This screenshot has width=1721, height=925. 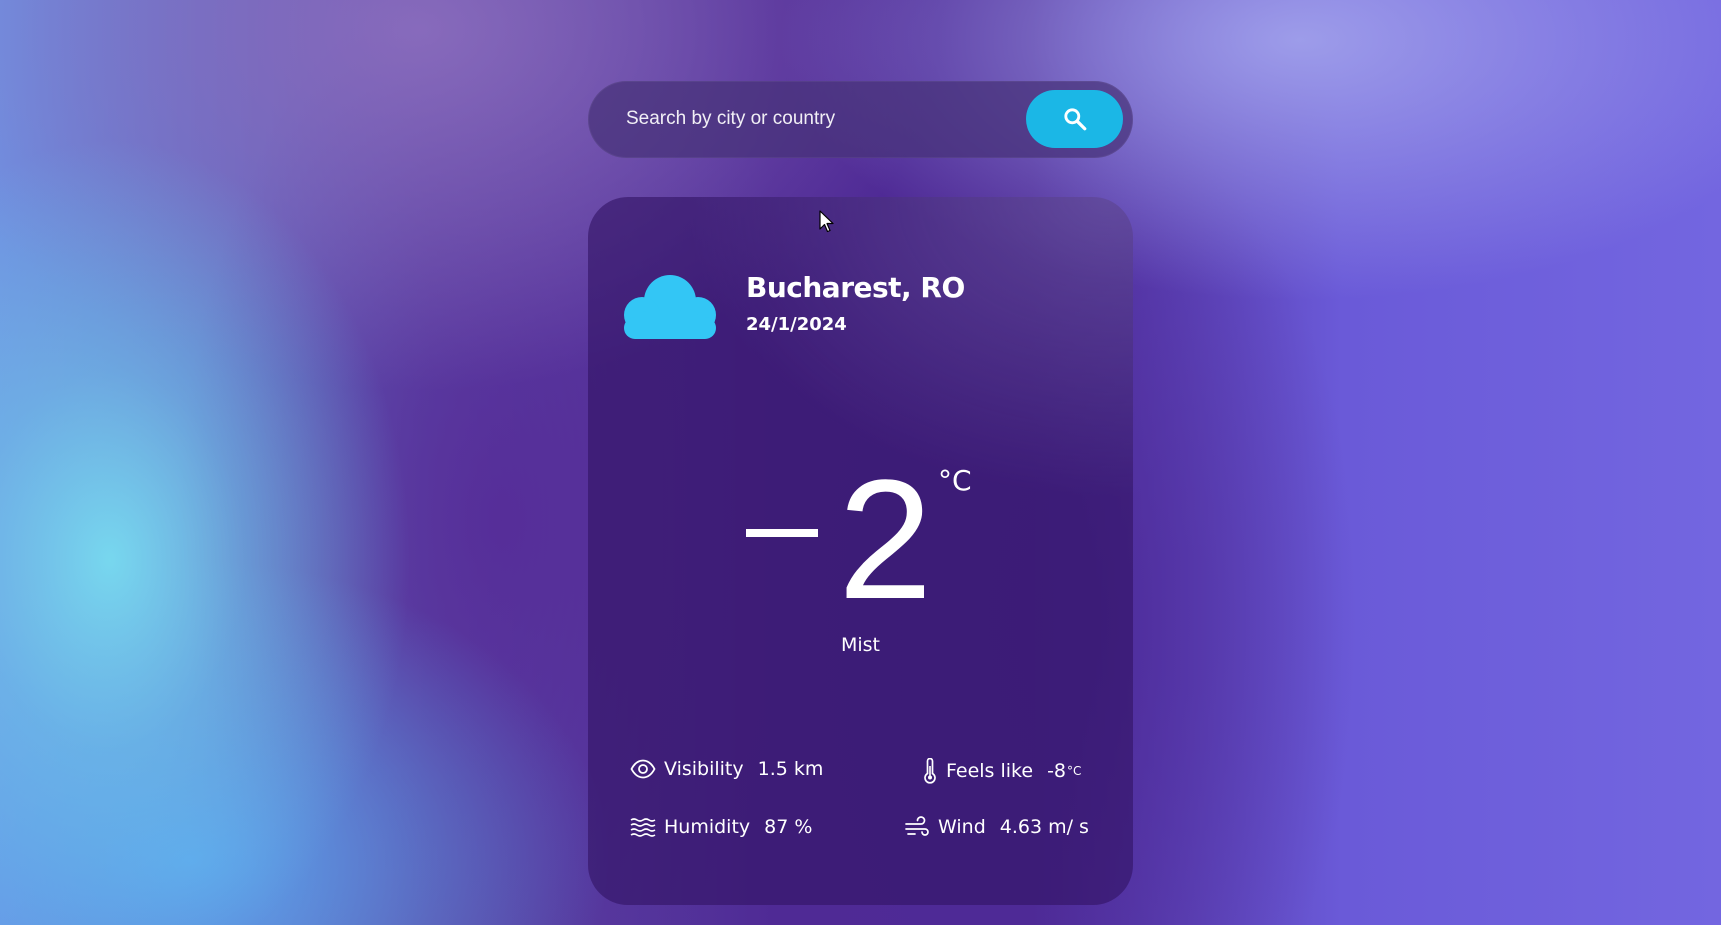 I want to click on visibility-value: 1.5 km, so click(x=790, y=769).